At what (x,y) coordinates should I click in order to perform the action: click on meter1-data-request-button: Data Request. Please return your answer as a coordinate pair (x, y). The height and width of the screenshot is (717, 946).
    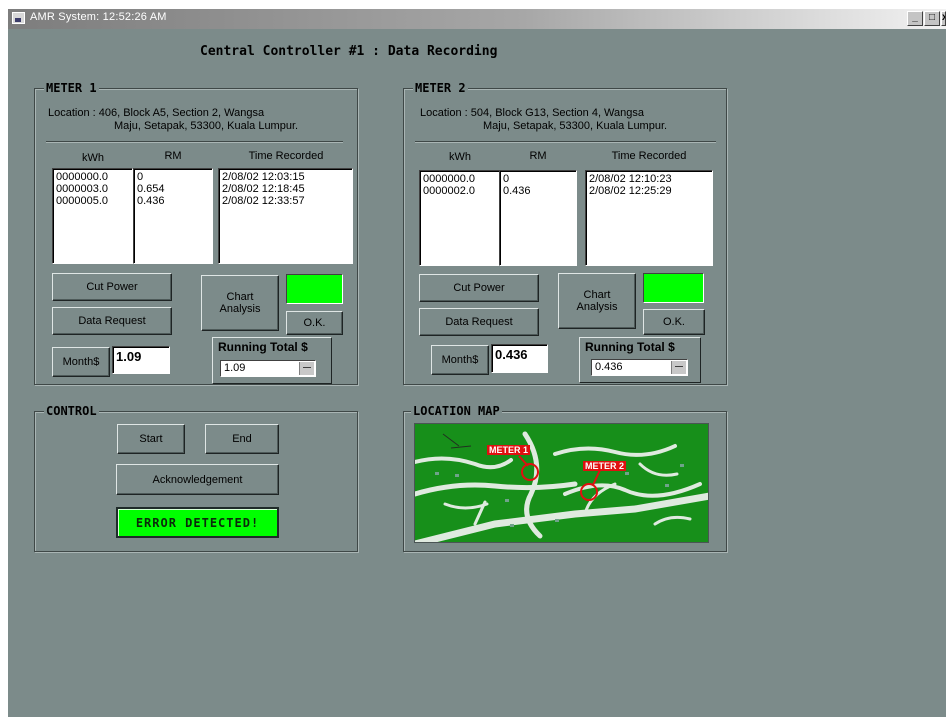
    Looking at the image, I should click on (112, 321).